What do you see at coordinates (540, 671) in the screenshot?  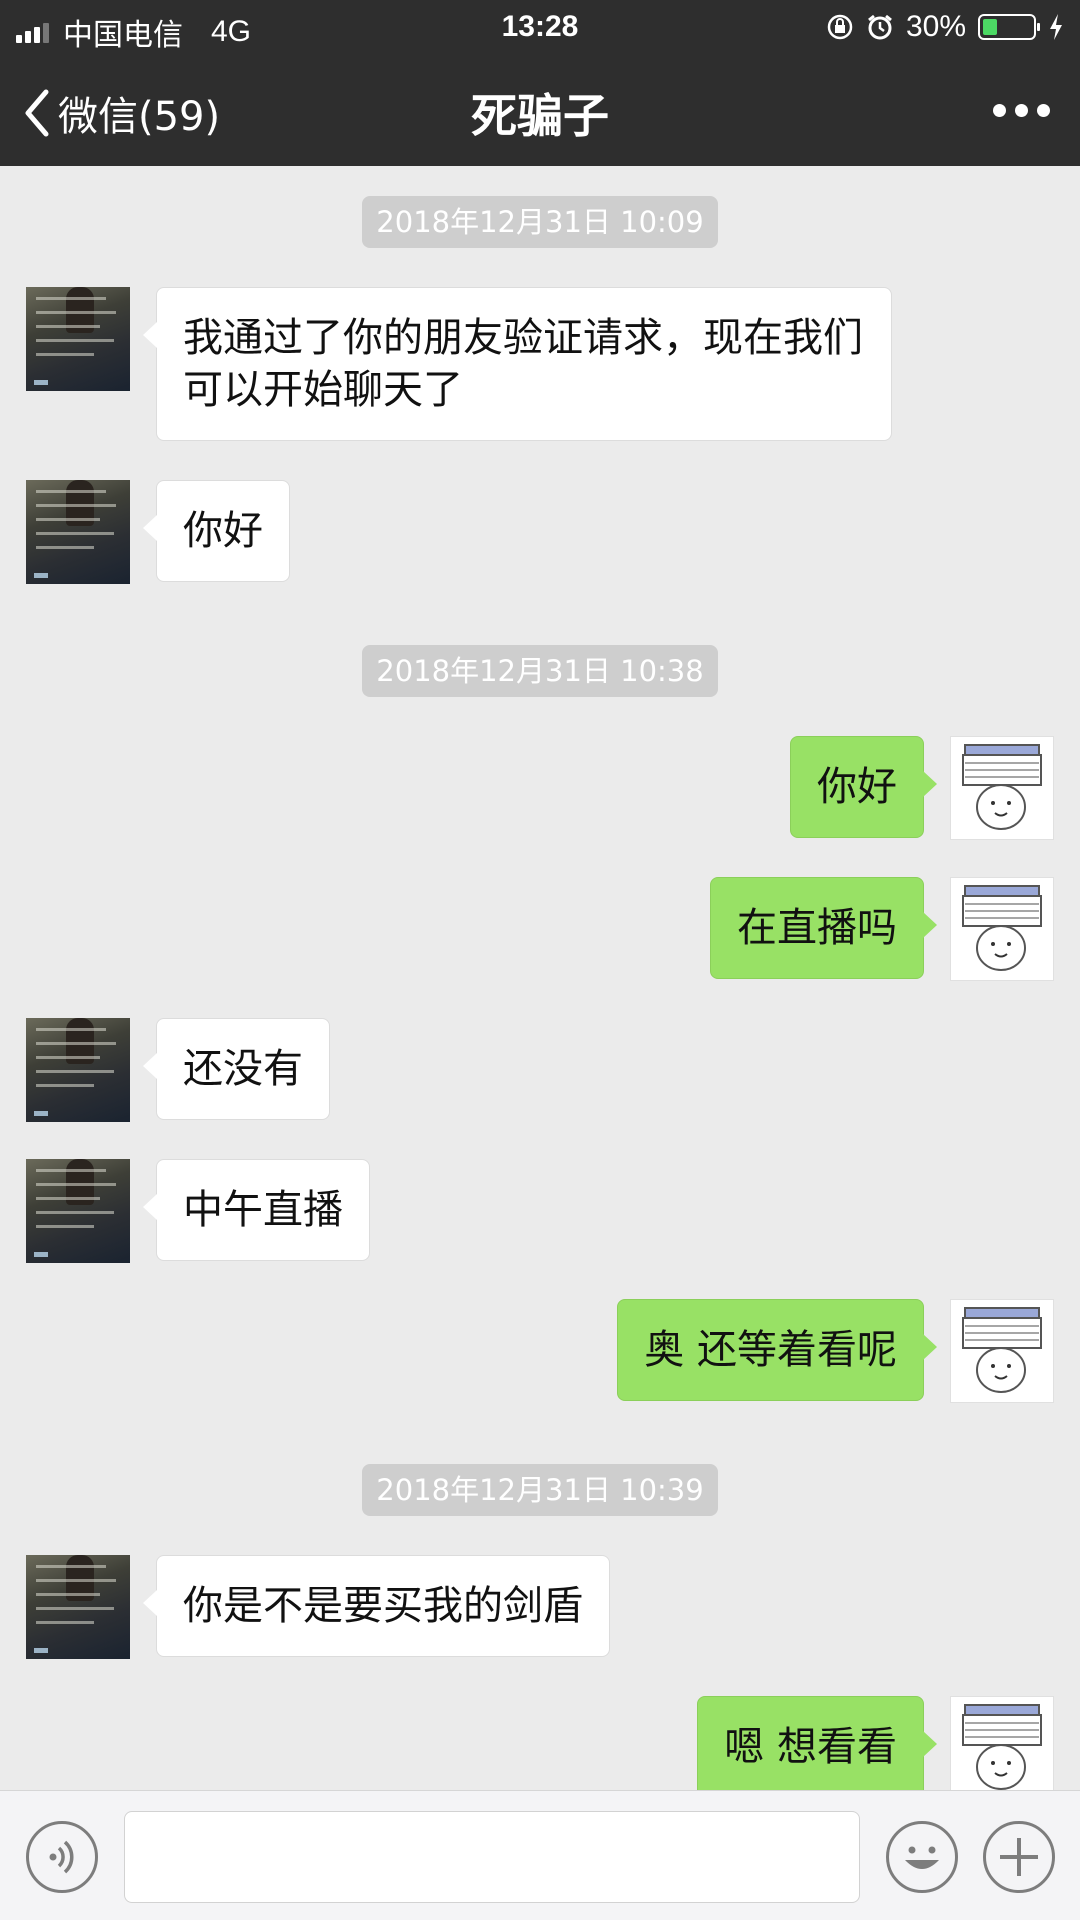 I see `timestamp: 2018年12月31日 10:38` at bounding box center [540, 671].